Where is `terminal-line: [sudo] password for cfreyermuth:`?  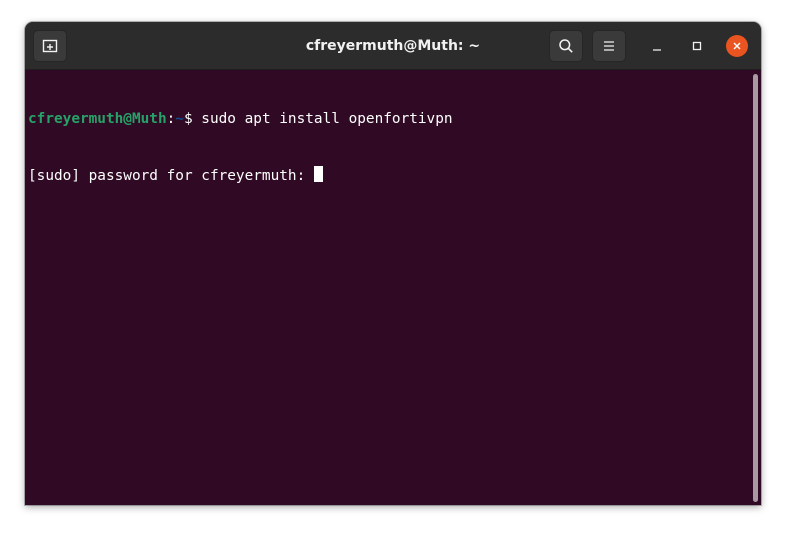
terminal-line: [sudo] password for cfreyermuth: is located at coordinates (394, 175).